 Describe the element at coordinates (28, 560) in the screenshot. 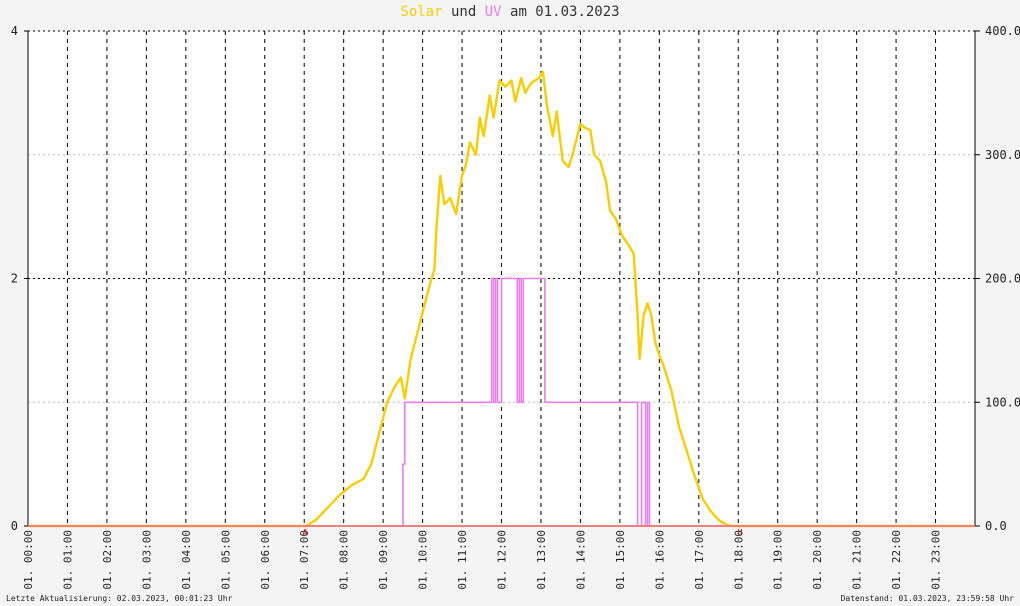

I see `x-tick-label: 01. 00:00` at that location.